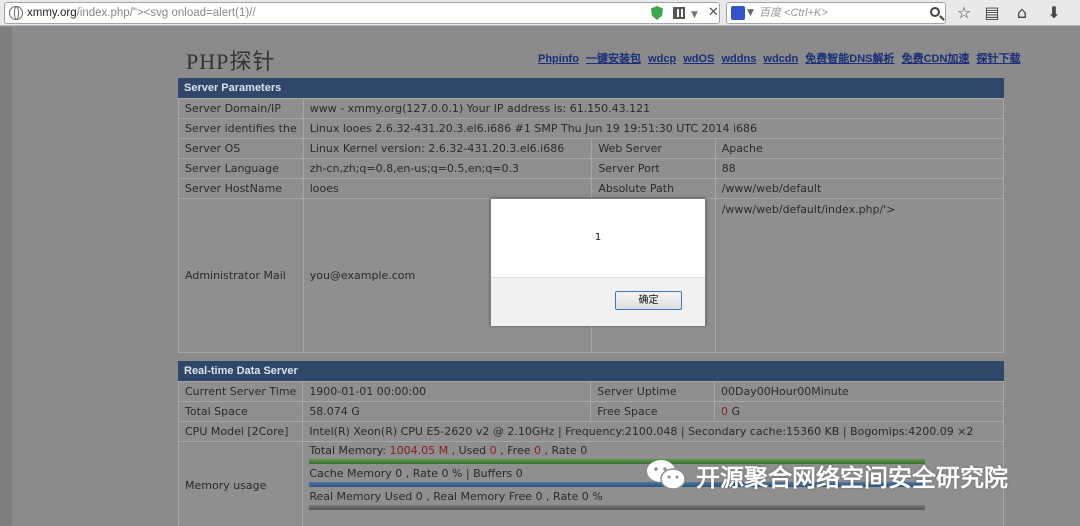 Image resolution: width=1080 pixels, height=526 pixels. Describe the element at coordinates (349, 450) in the screenshot. I see `mem-total-prefix: Total Memory:` at that location.